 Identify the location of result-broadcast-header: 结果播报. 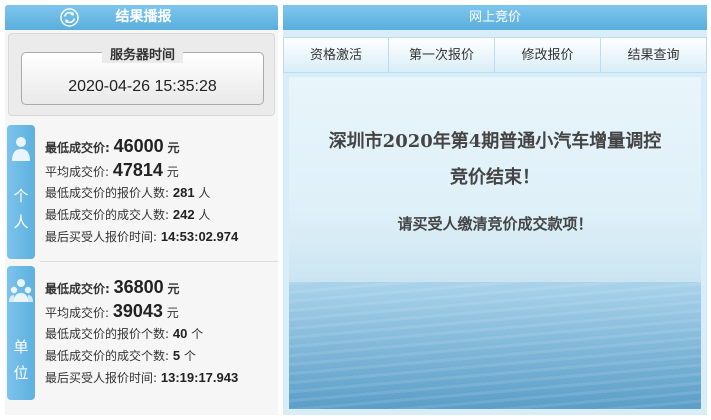
(141, 17).